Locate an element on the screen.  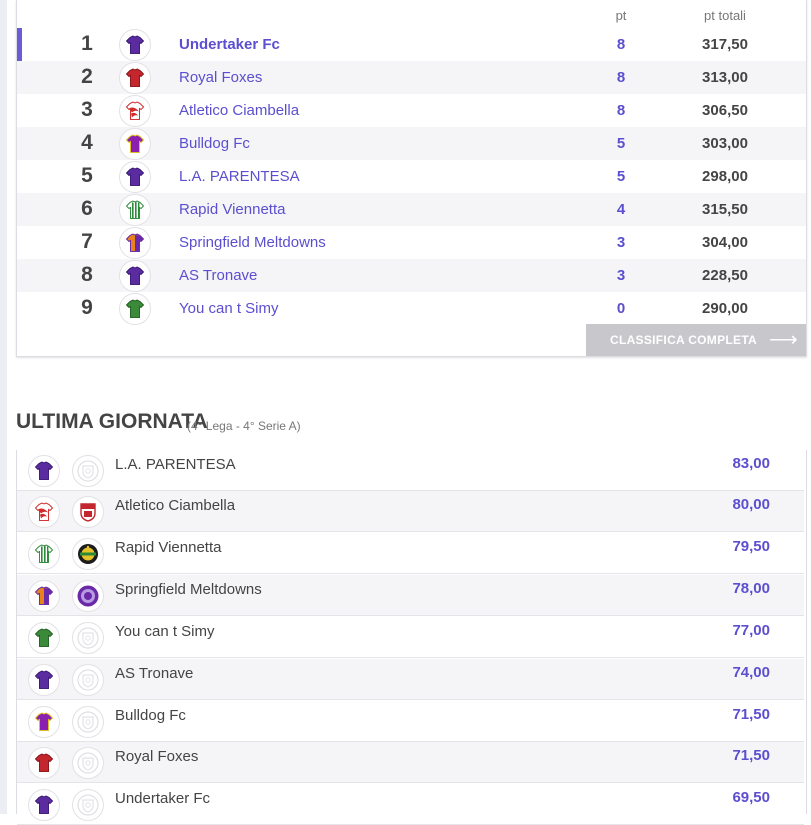
result-row: L.A. PARENTESA 83,00 is located at coordinates (410, 470).